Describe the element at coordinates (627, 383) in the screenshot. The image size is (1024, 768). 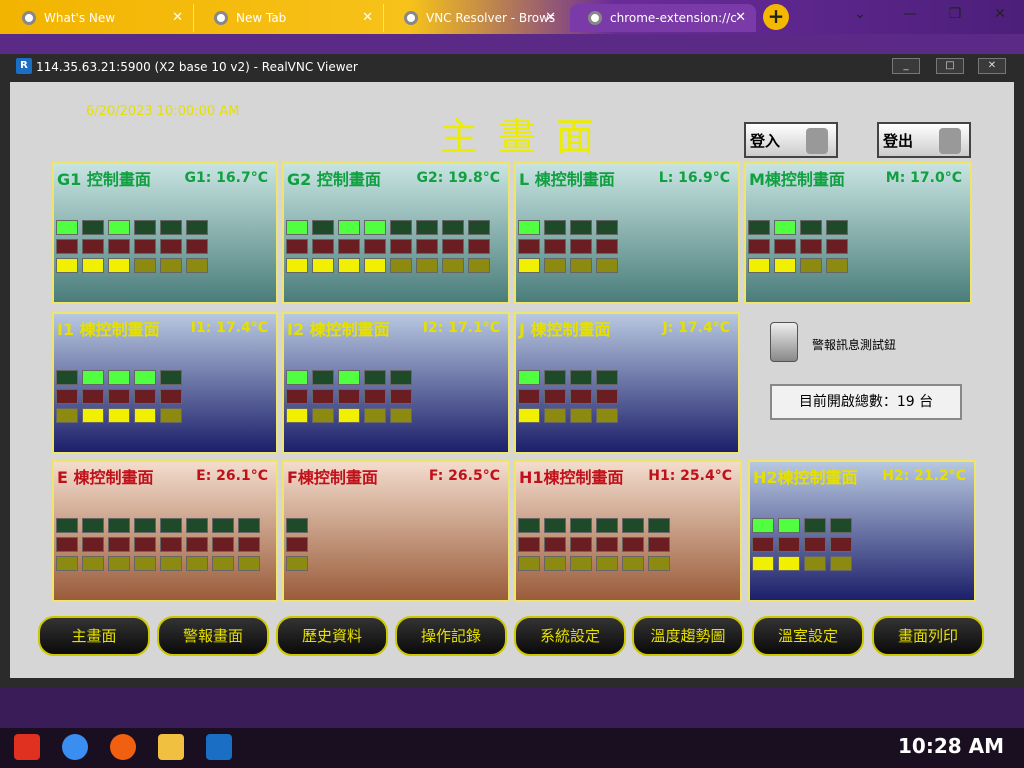
I see `panel-6: J 棟控制畫面 J: 17.4°C` at that location.